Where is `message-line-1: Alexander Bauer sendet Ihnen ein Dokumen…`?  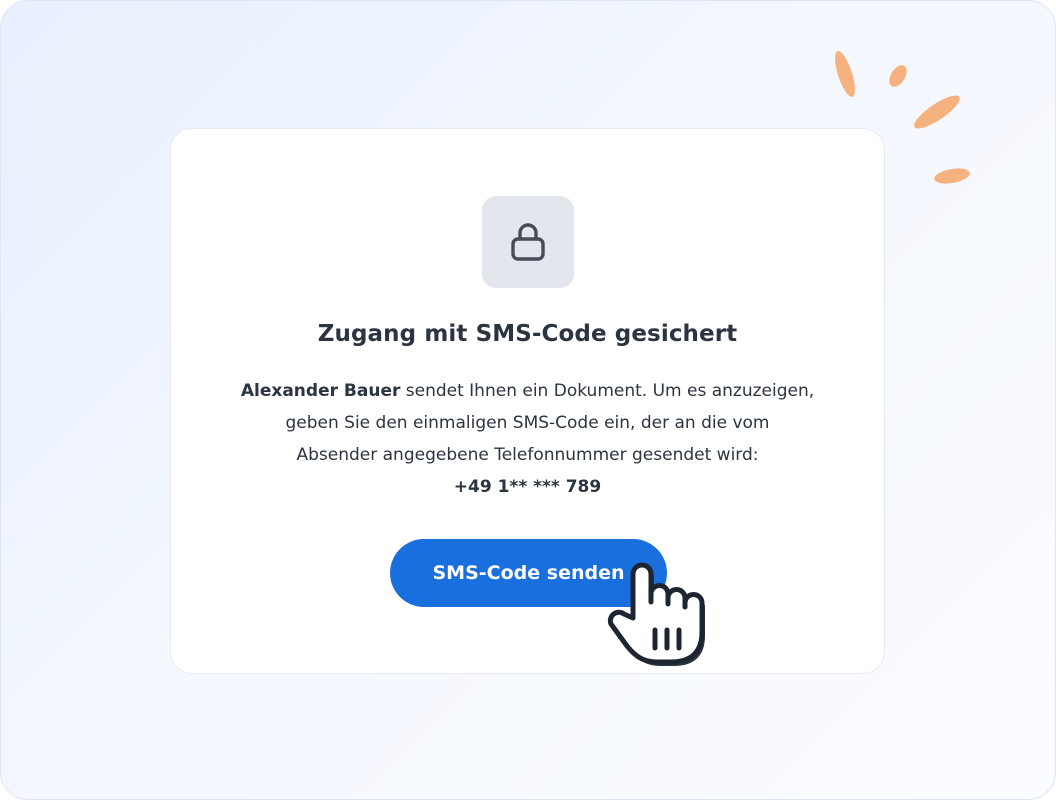 message-line-1: Alexander Bauer sendet Ihnen ein Dokumen… is located at coordinates (527, 391).